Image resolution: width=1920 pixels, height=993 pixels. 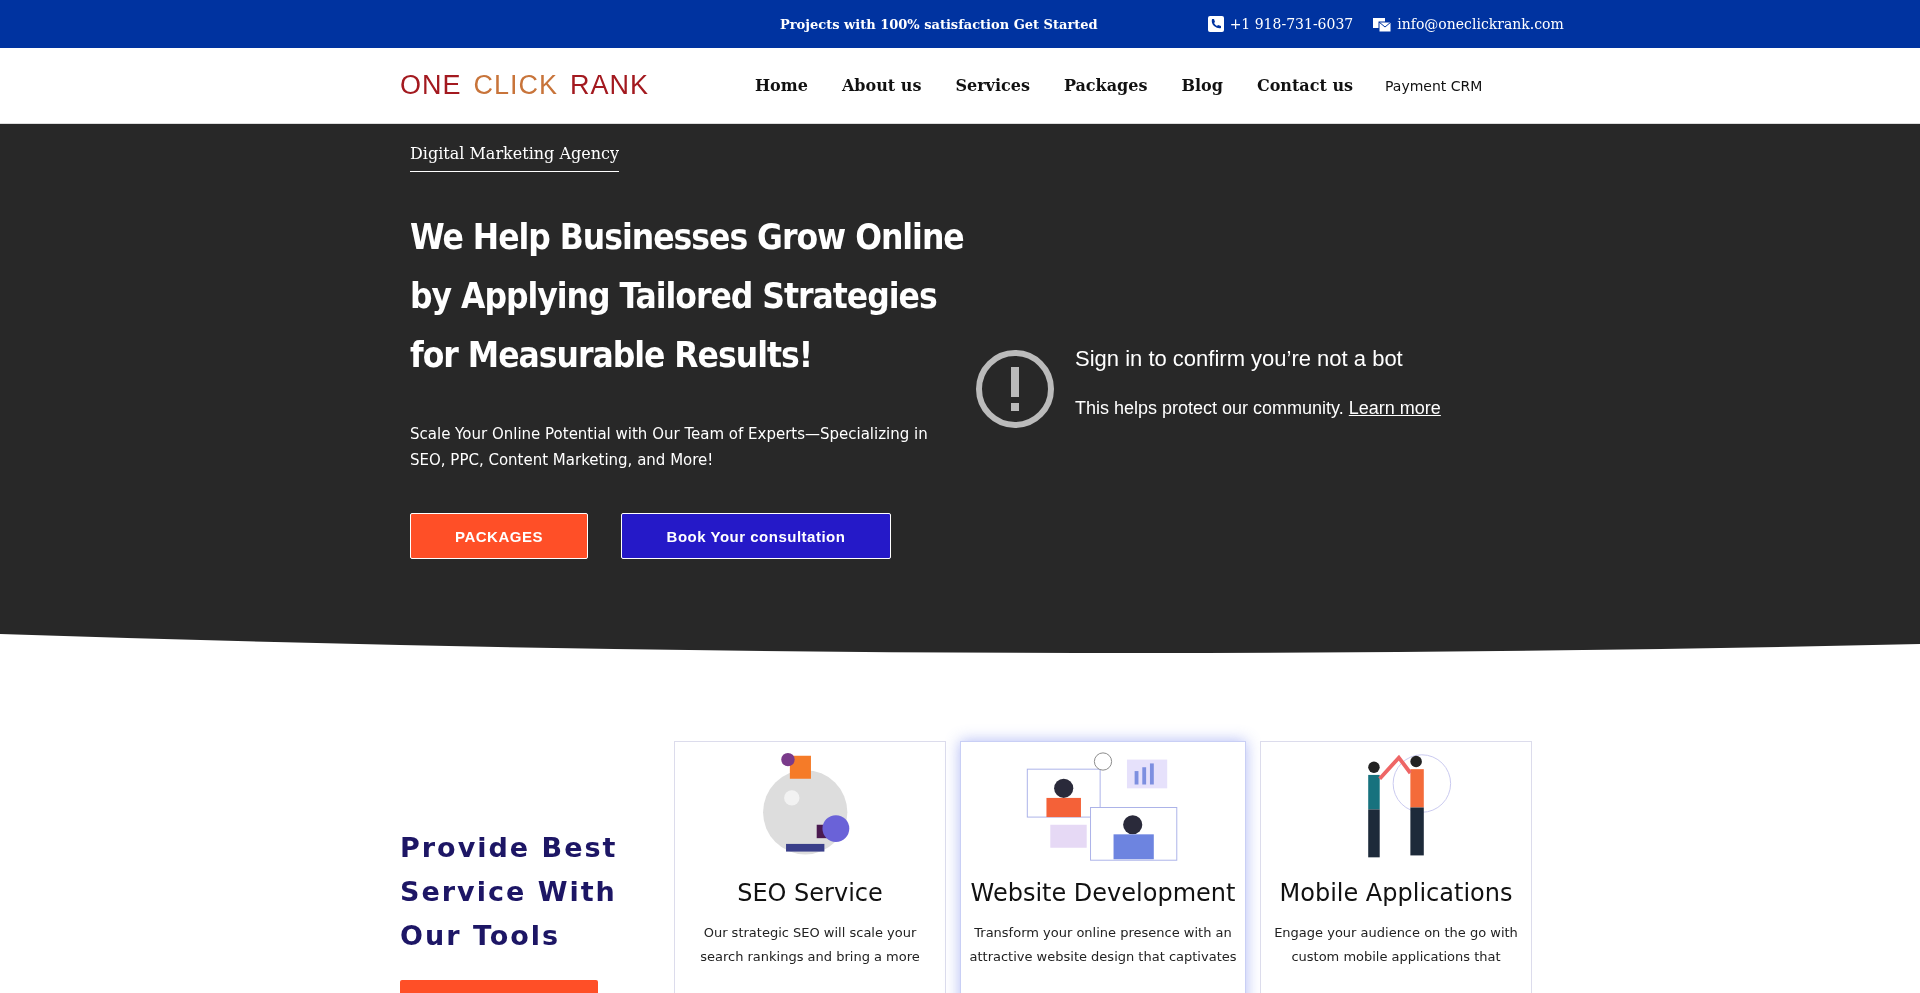 What do you see at coordinates (1103, 945) in the screenshot?
I see `card-text: Transform your online presence with an attractive website design that captivates` at bounding box center [1103, 945].